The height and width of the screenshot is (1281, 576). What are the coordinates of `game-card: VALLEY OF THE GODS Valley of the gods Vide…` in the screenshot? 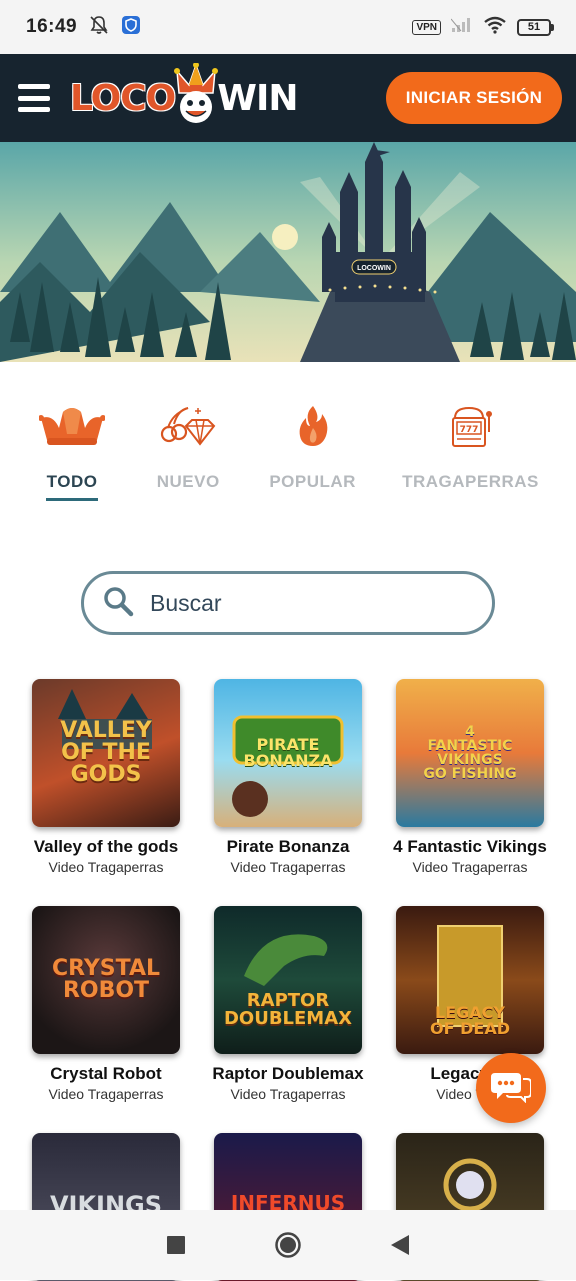 It's located at (106, 777).